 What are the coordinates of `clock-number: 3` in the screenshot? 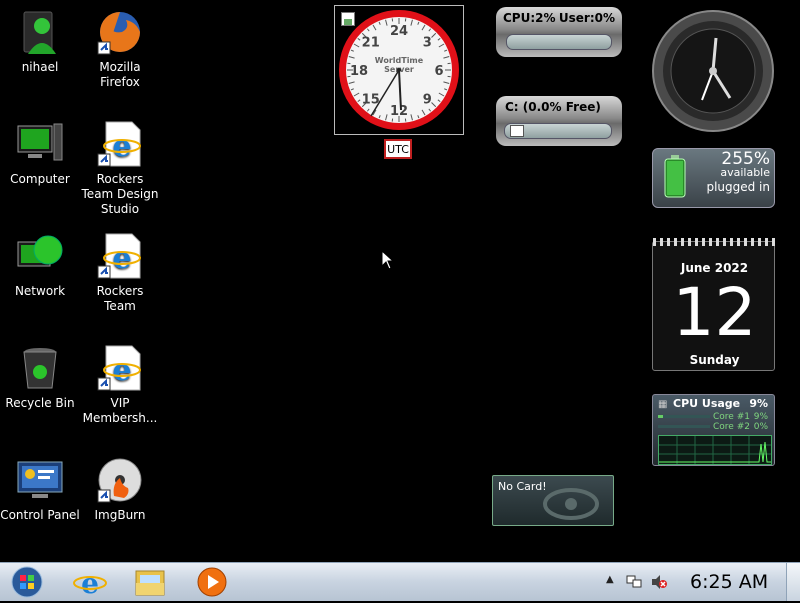 It's located at (427, 43).